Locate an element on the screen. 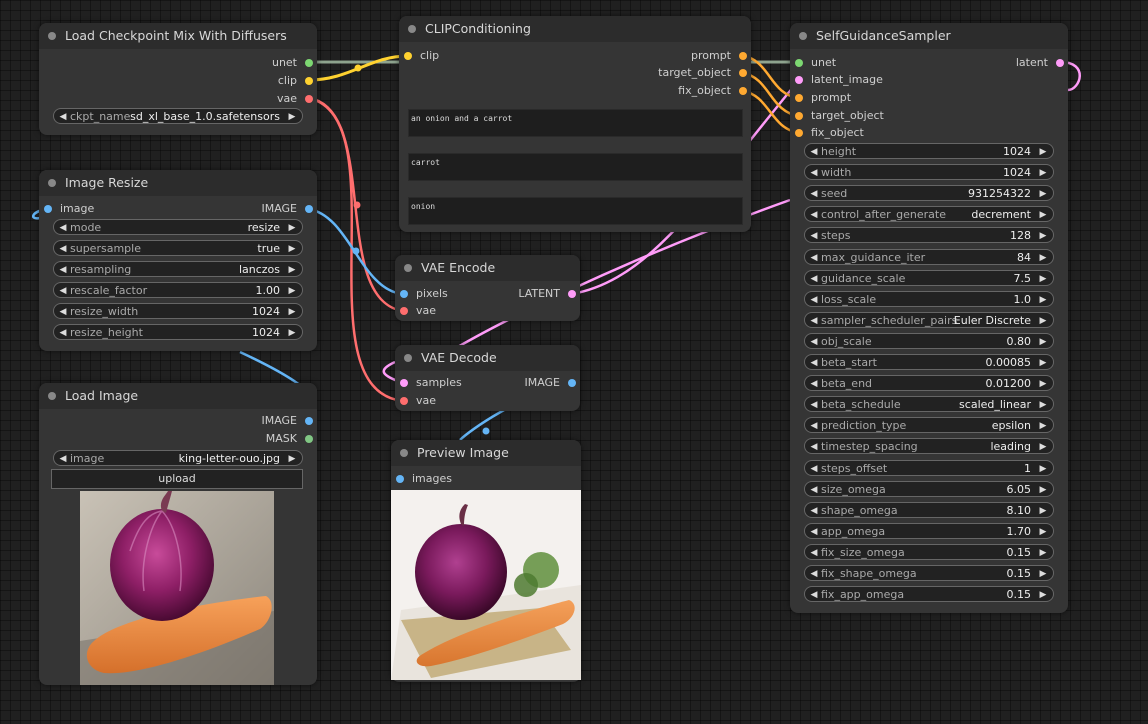 The width and height of the screenshot is (1148, 724). input-fix-object: fix_object is located at coordinates (829, 133).